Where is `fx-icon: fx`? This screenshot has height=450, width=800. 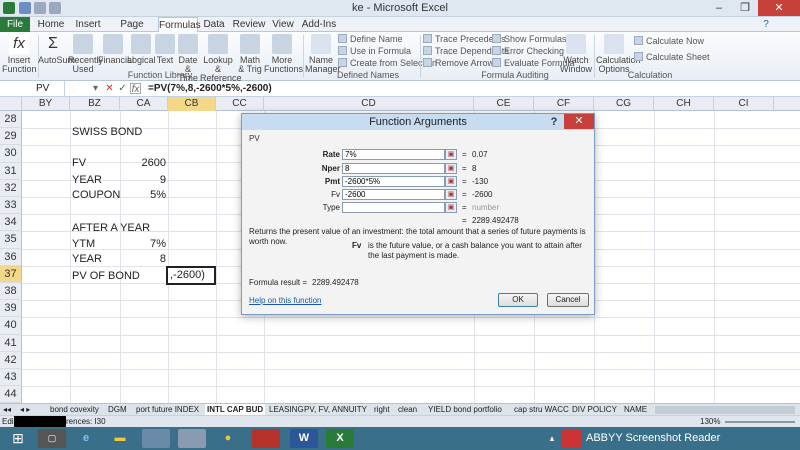
fx-icon: fx is located at coordinates (135, 89).